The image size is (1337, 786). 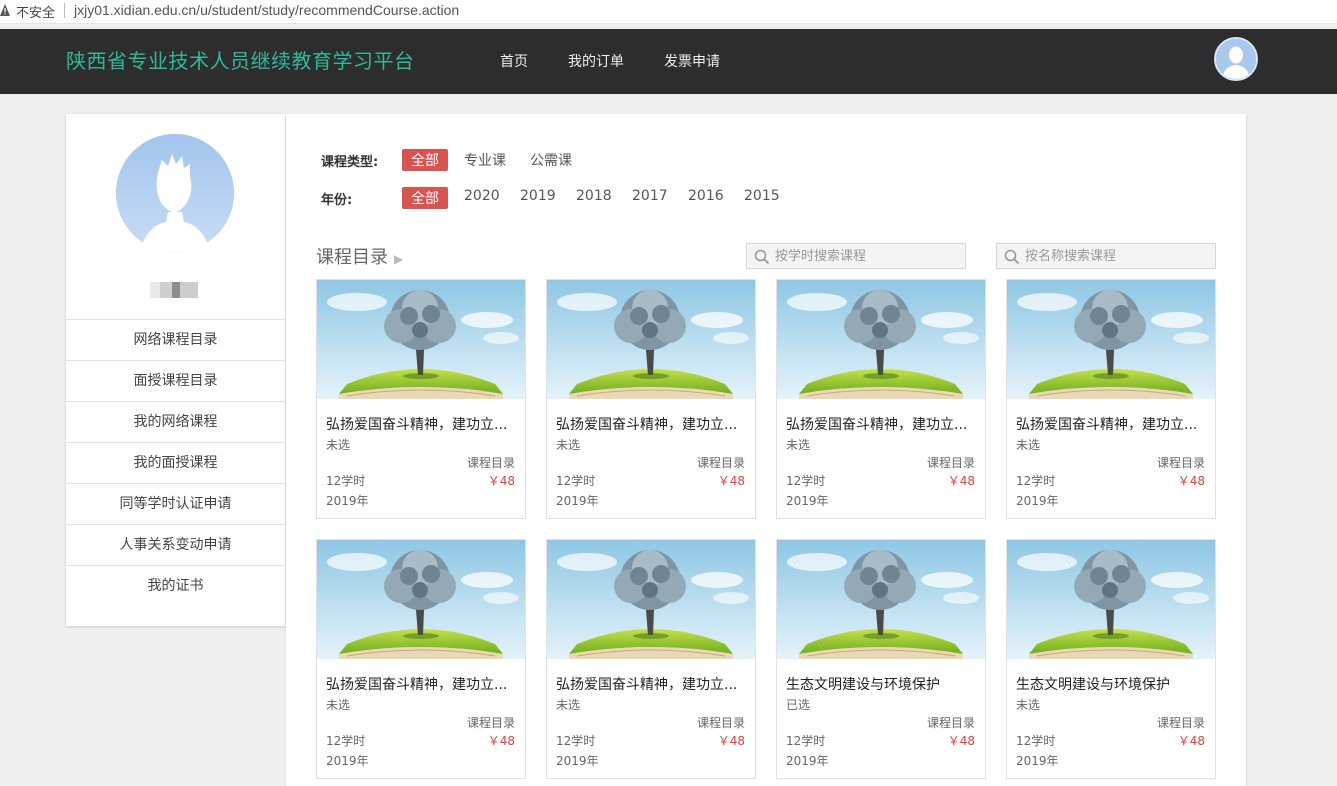 I want to click on catalog-heading-text: 课程目录, so click(x=352, y=257).